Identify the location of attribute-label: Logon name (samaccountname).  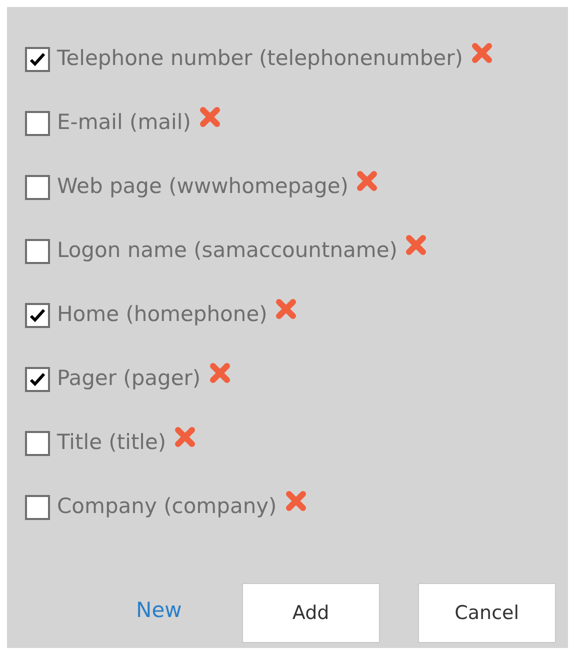
(227, 250).